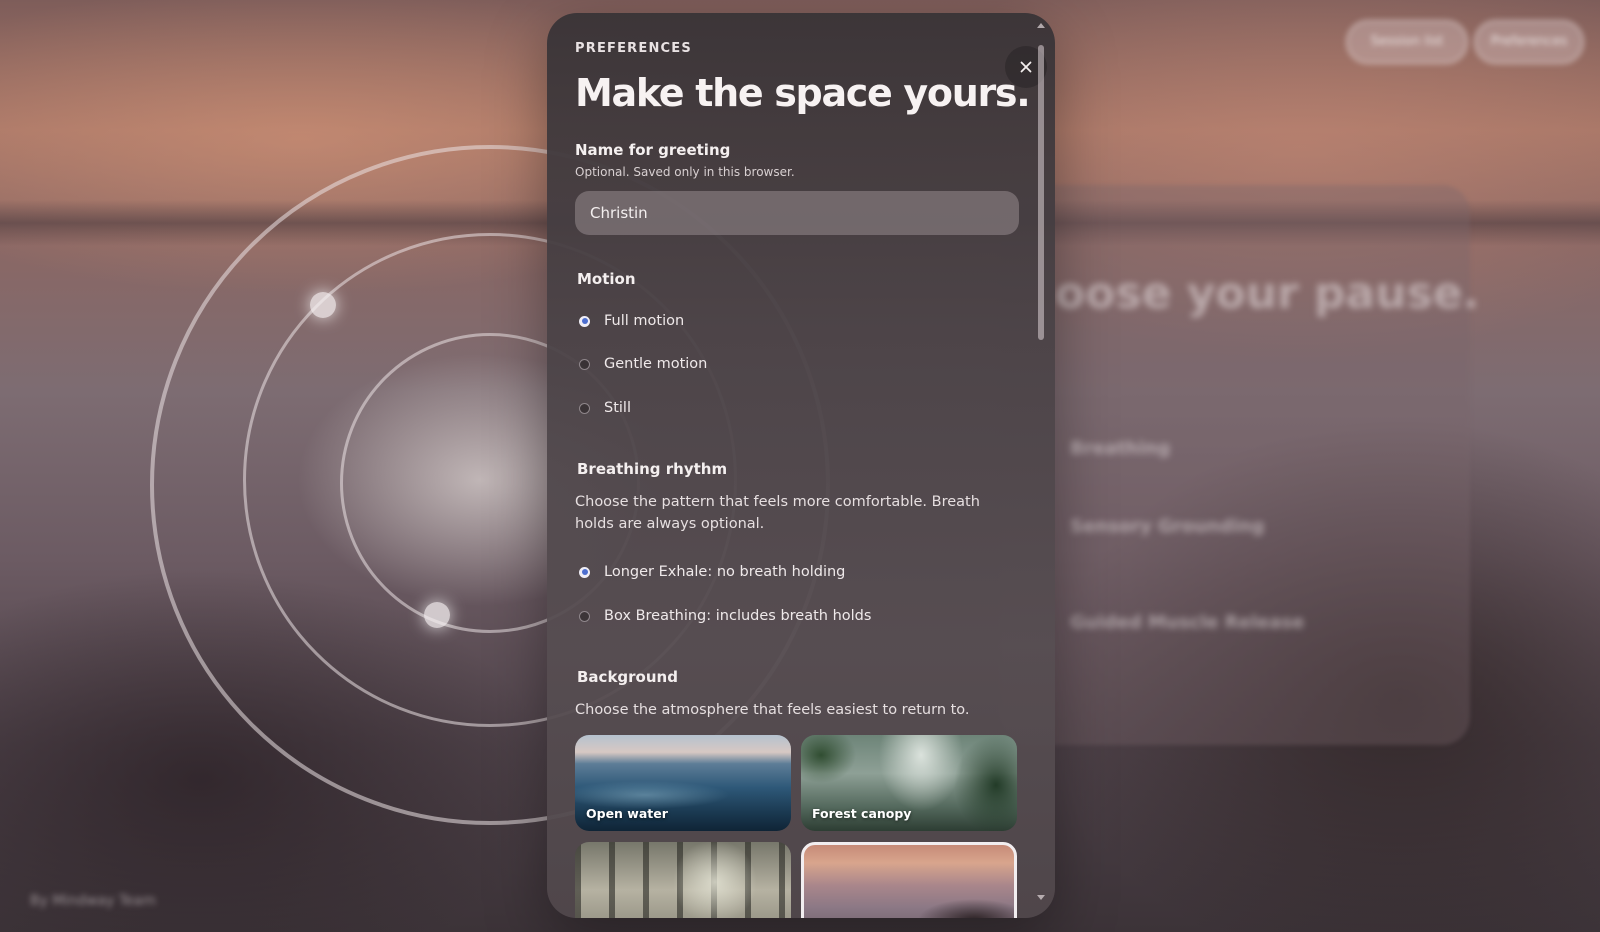 This screenshot has height=932, width=1600. What do you see at coordinates (1267, 293) in the screenshot?
I see `background-heading: oose your pause.` at bounding box center [1267, 293].